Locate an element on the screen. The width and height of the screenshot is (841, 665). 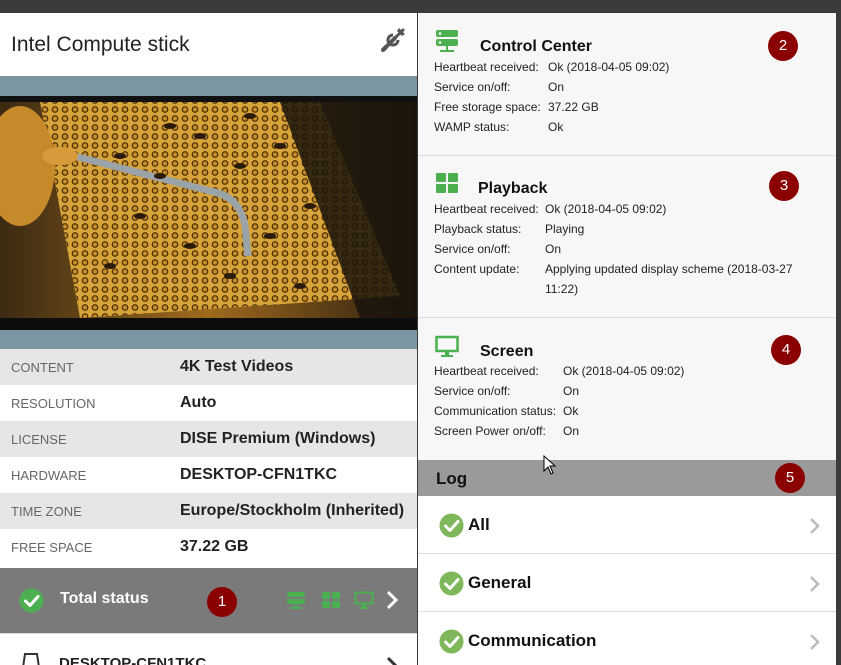
log-item-label: Communication is located at coordinates (532, 640).